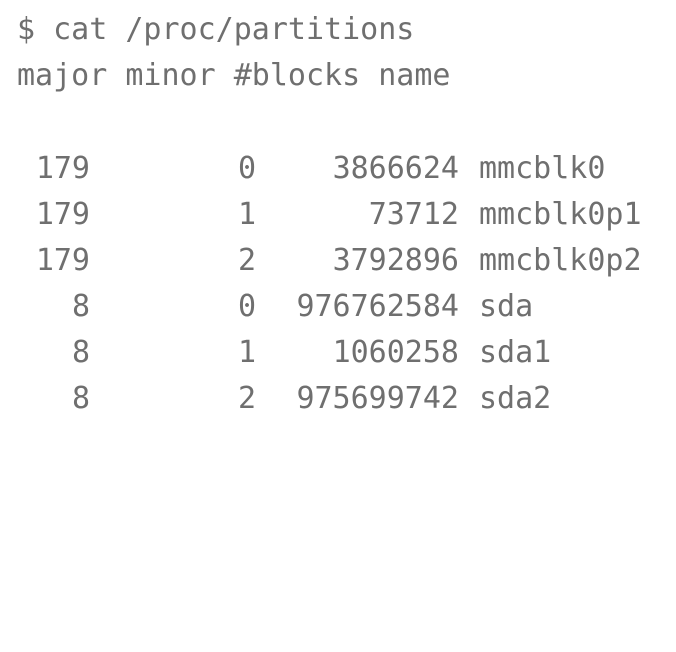 This screenshot has height=652, width=676. What do you see at coordinates (515, 352) in the screenshot?
I see `name-cell: sda1` at bounding box center [515, 352].